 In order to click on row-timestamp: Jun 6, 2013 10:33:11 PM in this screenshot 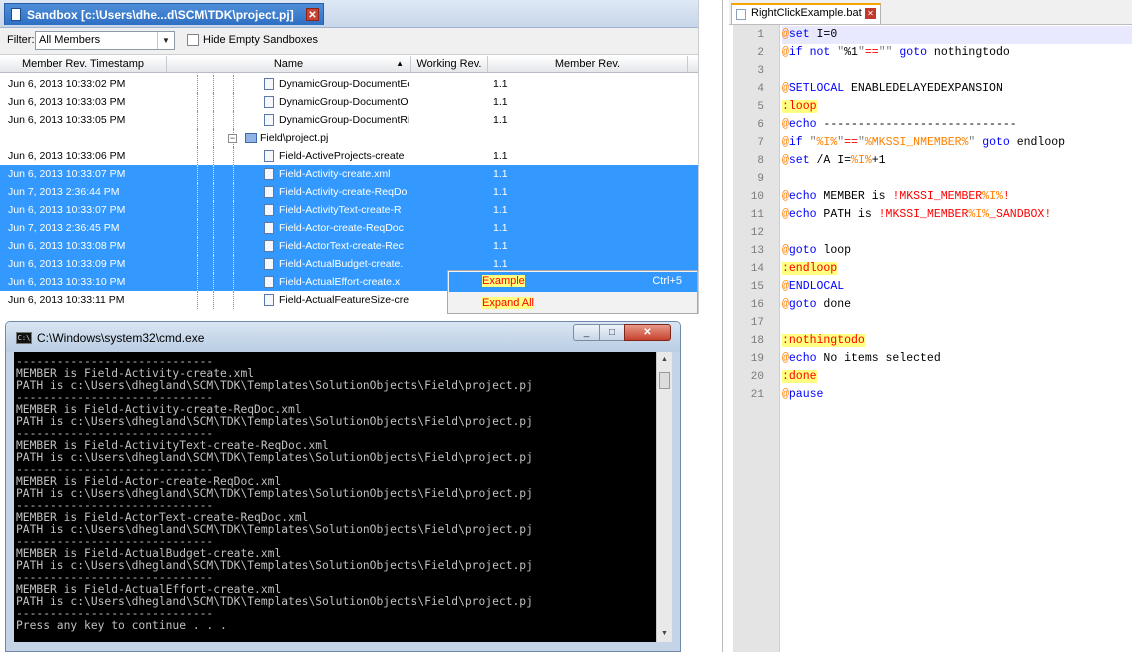, I will do `click(66, 300)`.